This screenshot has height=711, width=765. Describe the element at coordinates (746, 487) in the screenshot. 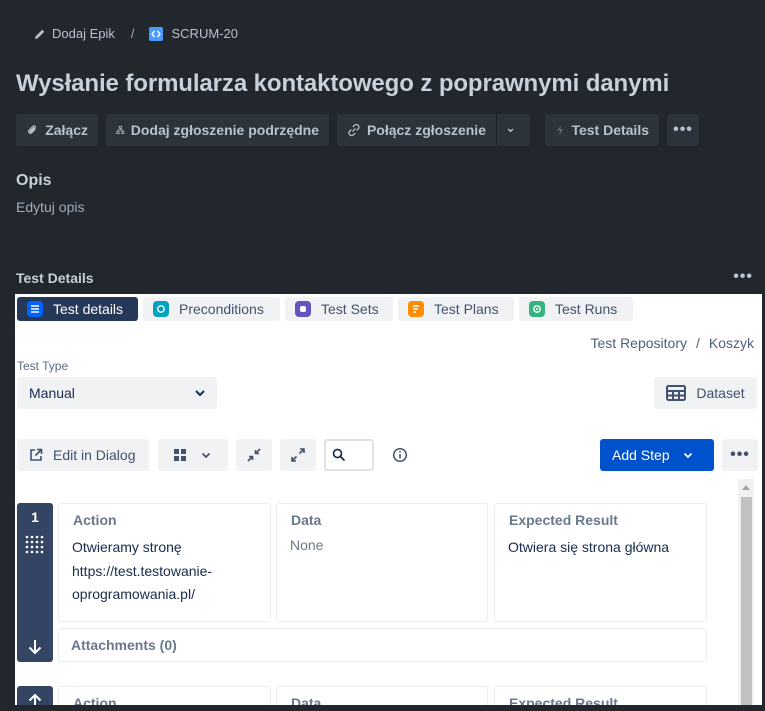

I see `scroll-up-arrow` at that location.